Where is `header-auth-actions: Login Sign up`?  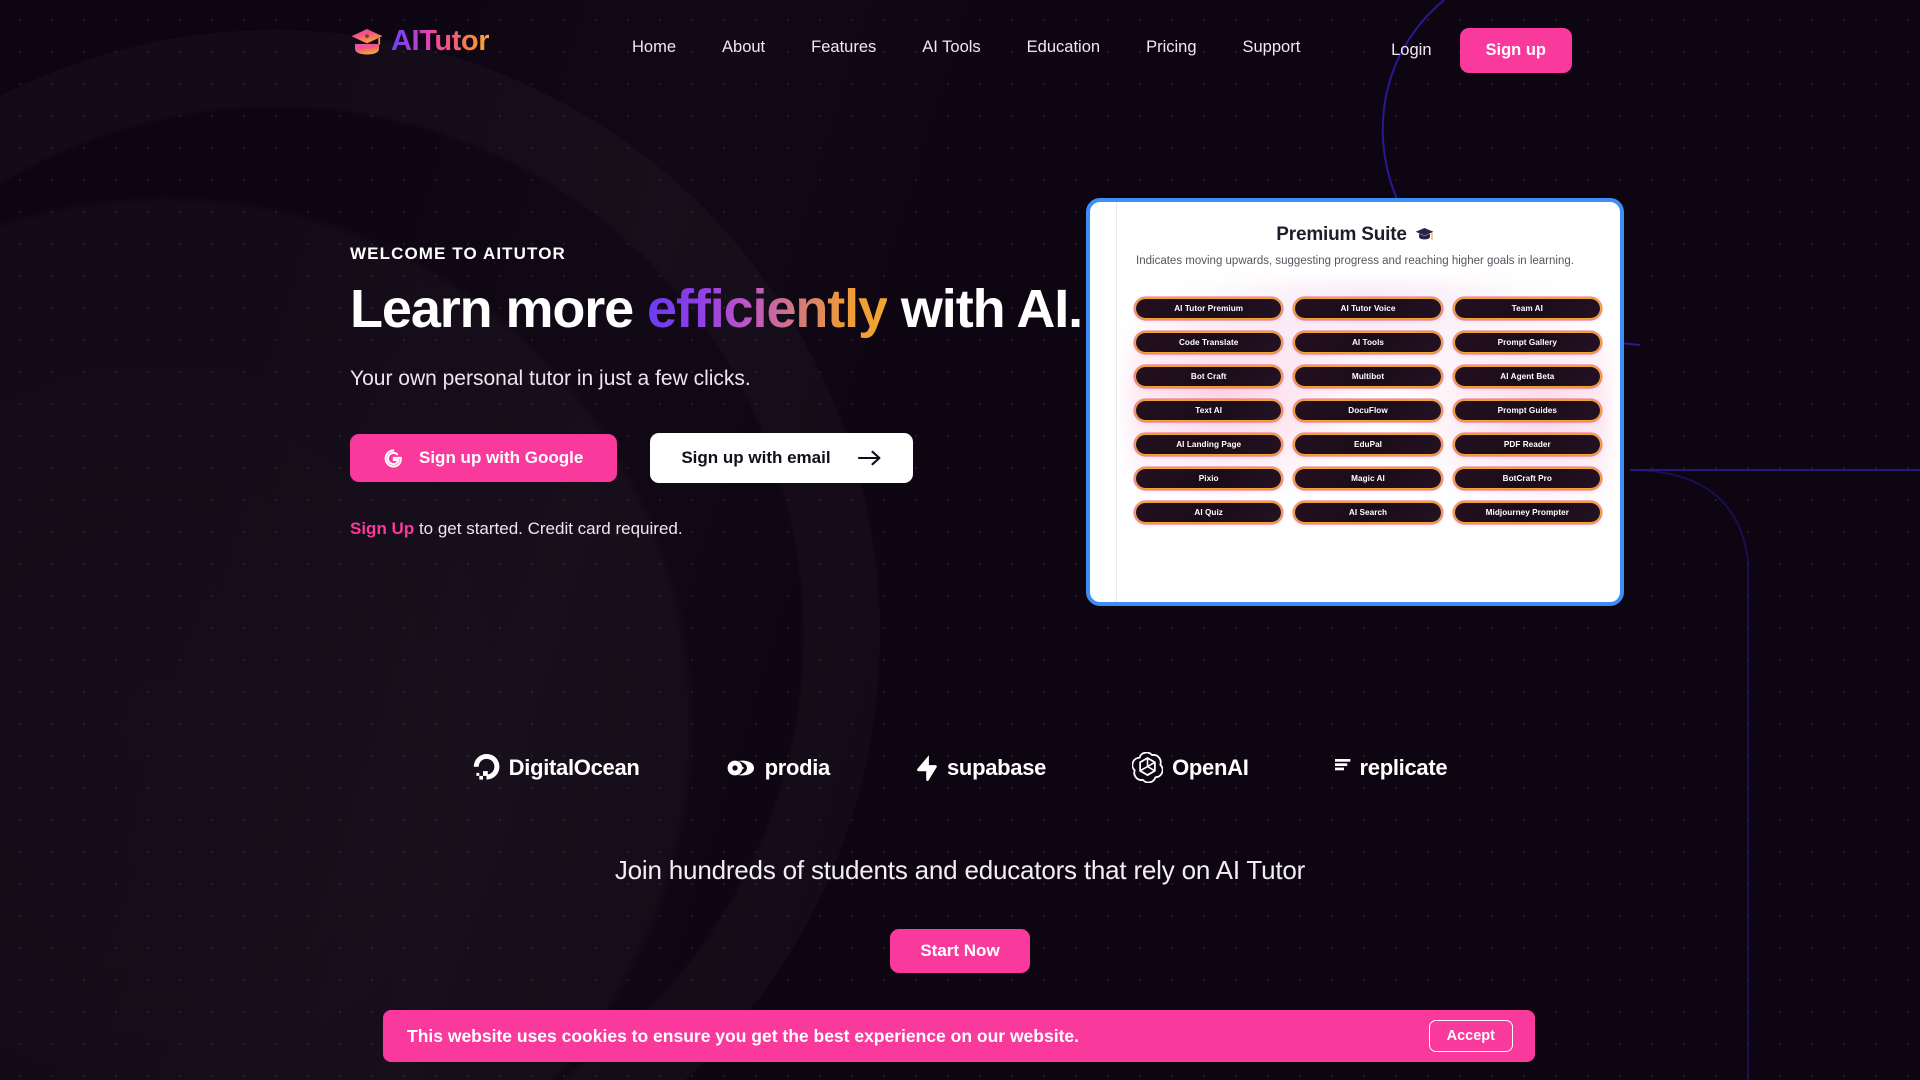 header-auth-actions: Login Sign up is located at coordinates (1478, 50).